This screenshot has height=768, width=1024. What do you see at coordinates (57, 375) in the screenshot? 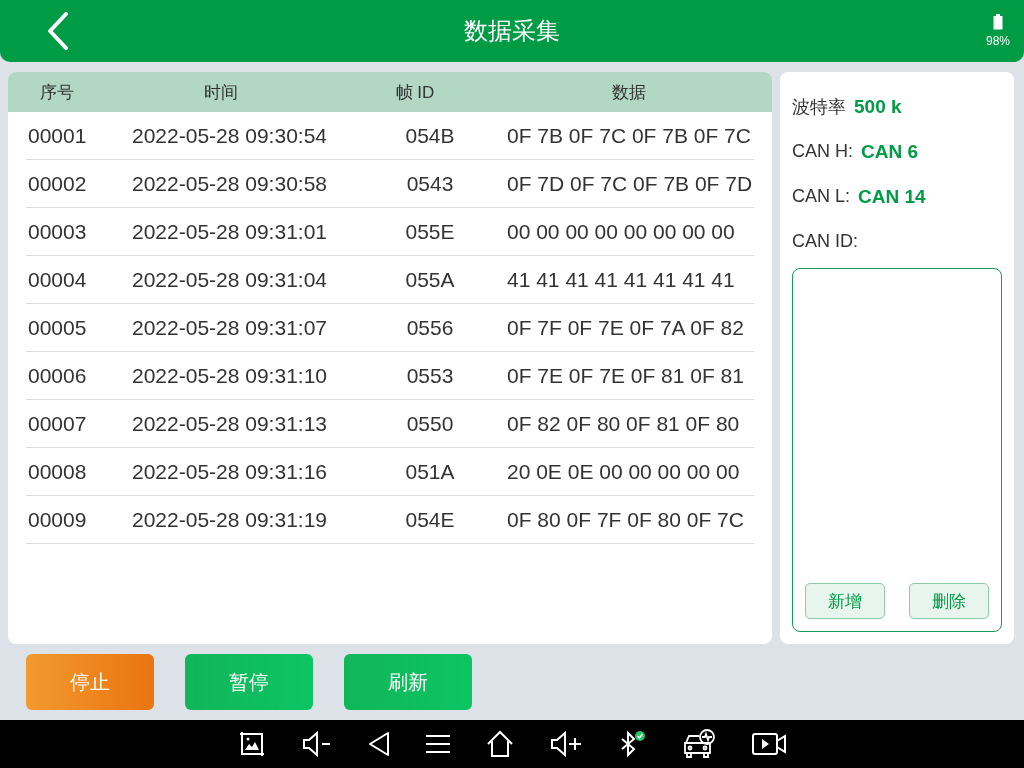
I see `table-cell-text: 00006` at bounding box center [57, 375].